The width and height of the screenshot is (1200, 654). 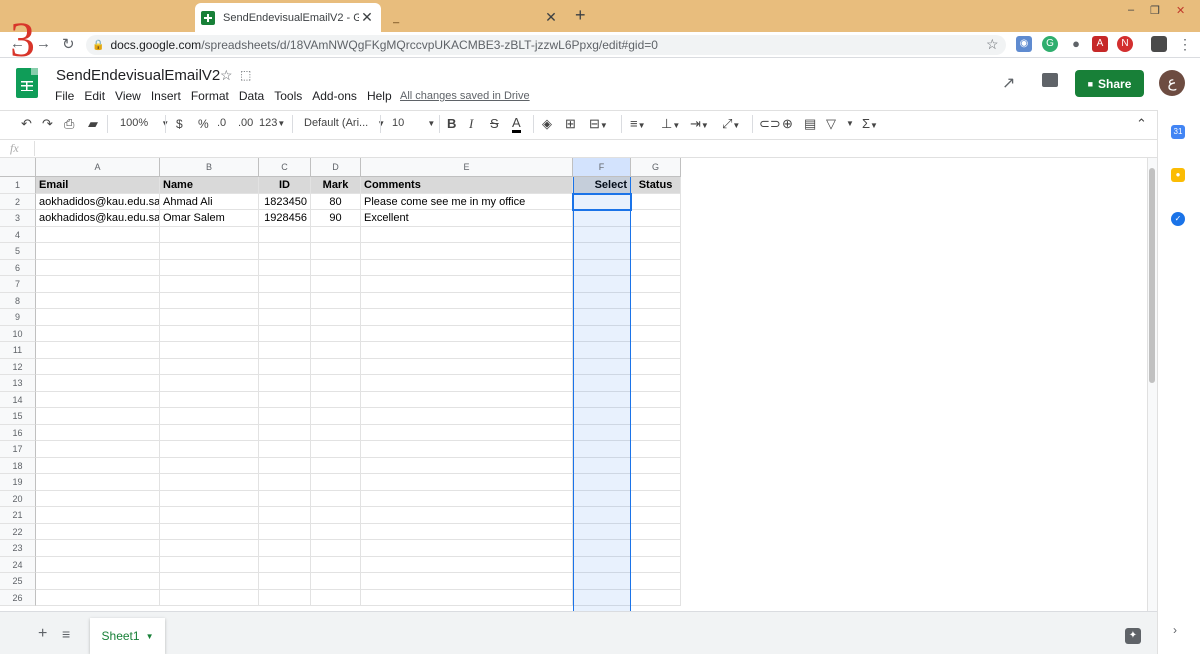 I want to click on row-header: 19, so click(x=18, y=482).